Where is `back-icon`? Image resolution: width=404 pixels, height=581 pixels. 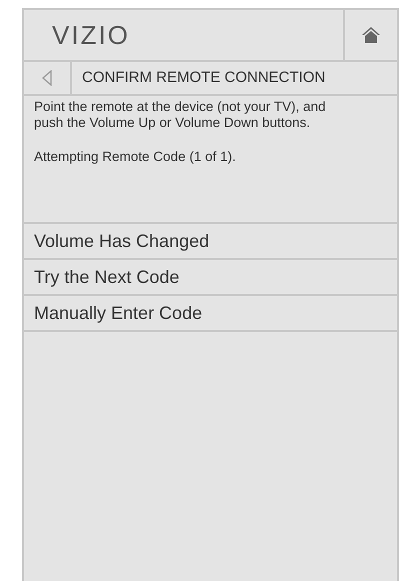 back-icon is located at coordinates (47, 78).